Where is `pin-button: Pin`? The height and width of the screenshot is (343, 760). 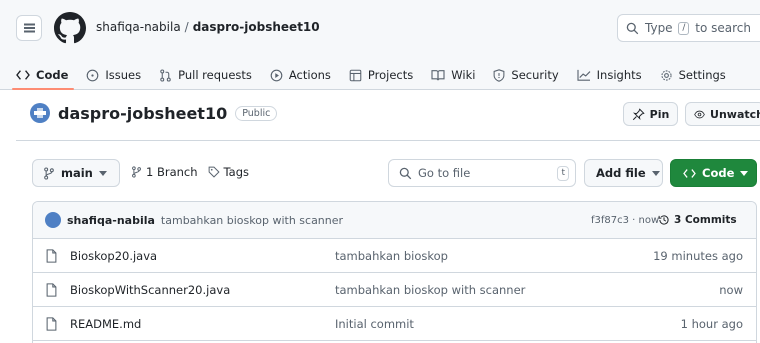
pin-button: Pin is located at coordinates (650, 114).